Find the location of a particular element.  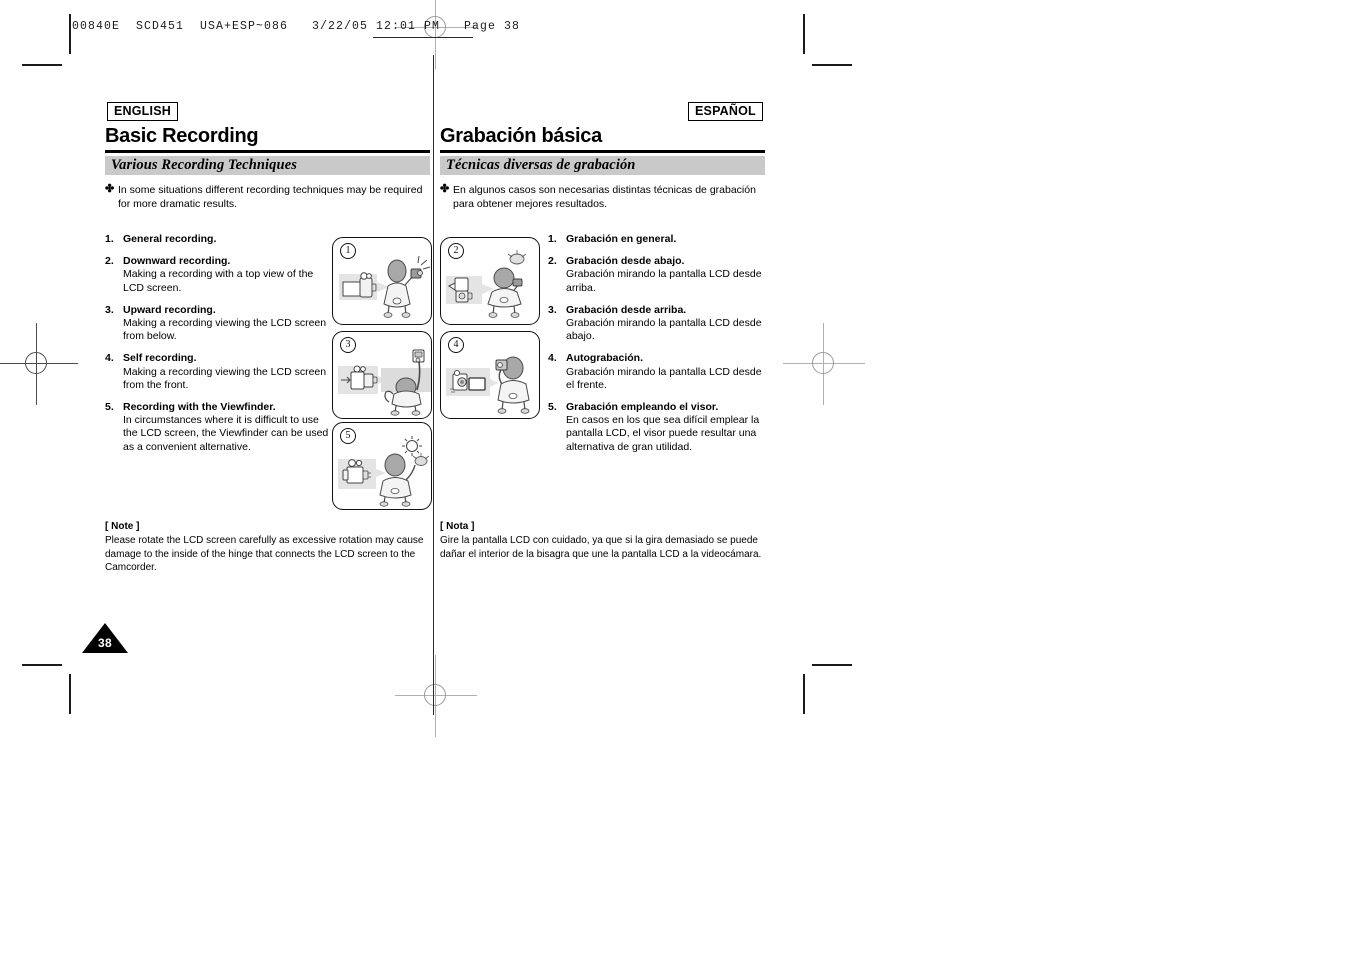

crop-mark-bottom-right-vertical is located at coordinates (804, 694).